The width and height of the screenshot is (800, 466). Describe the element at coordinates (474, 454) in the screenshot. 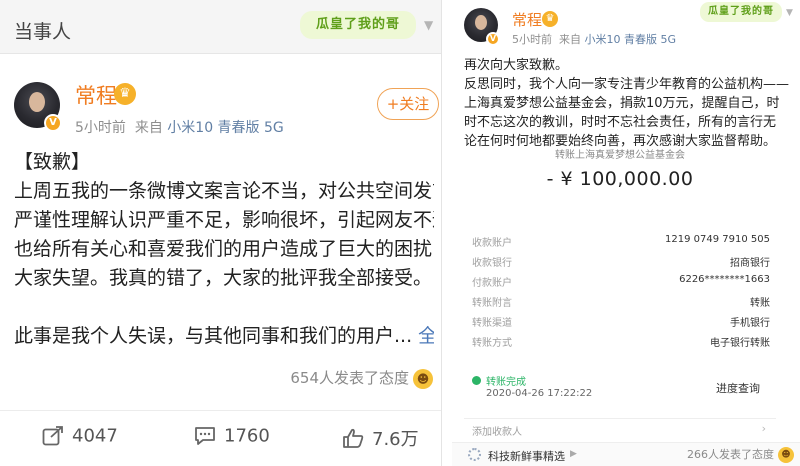

I see `topic-icon` at that location.